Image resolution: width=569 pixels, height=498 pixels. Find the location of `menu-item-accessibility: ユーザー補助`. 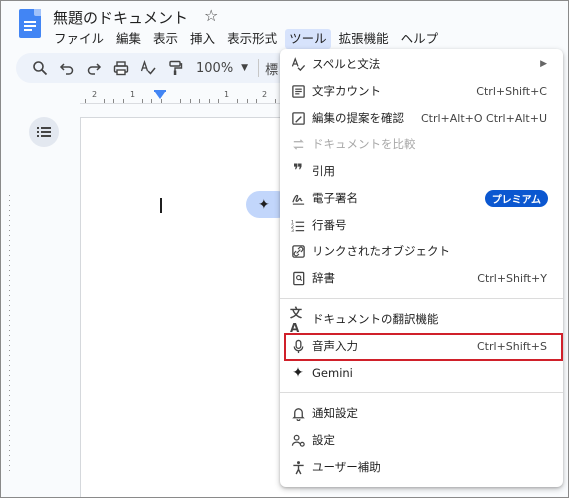

menu-item-accessibility: ユーザー補助 is located at coordinates (421, 467).